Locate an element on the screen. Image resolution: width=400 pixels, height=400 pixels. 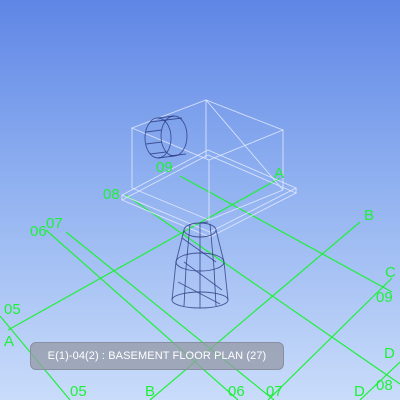
grid-label-C-right: C is located at coordinates (390, 272).